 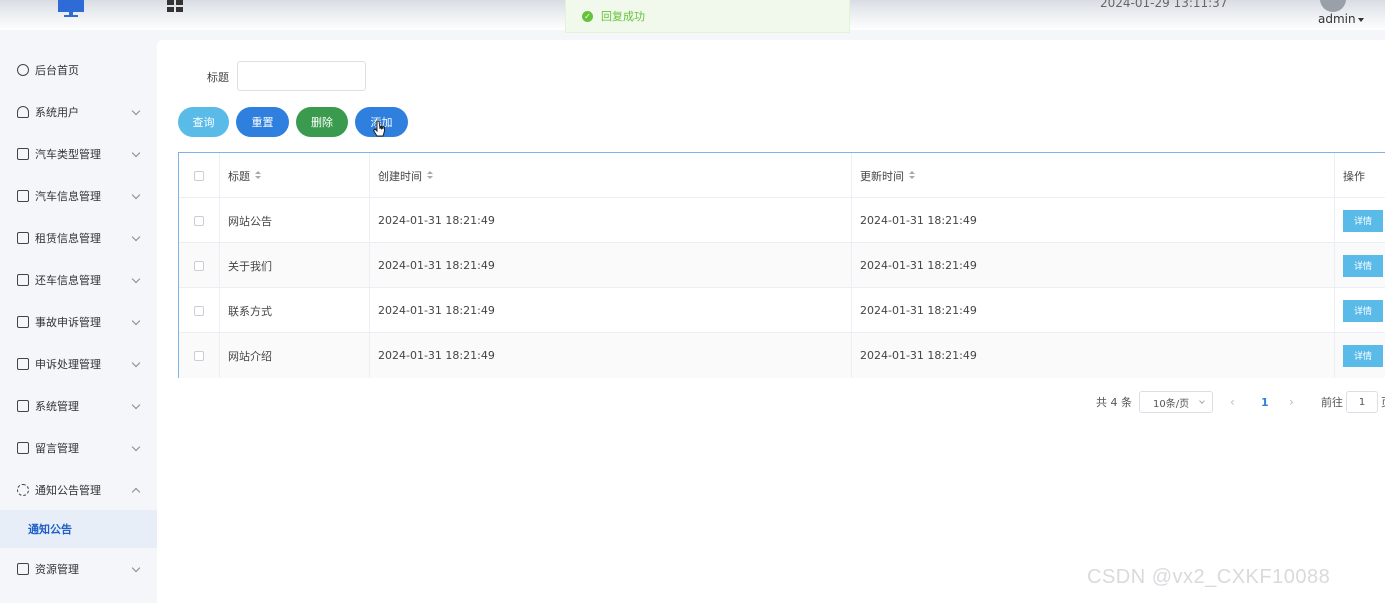 I want to click on sidebar-item-messages: 留言管理, so click(x=78, y=448).